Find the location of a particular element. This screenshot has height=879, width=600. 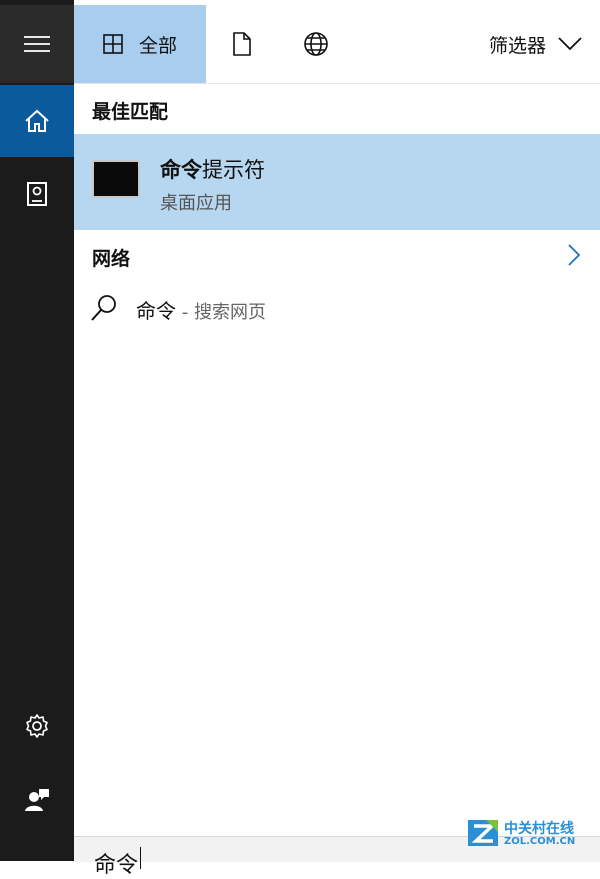

tab-all-label: 全部 is located at coordinates (157, 45).